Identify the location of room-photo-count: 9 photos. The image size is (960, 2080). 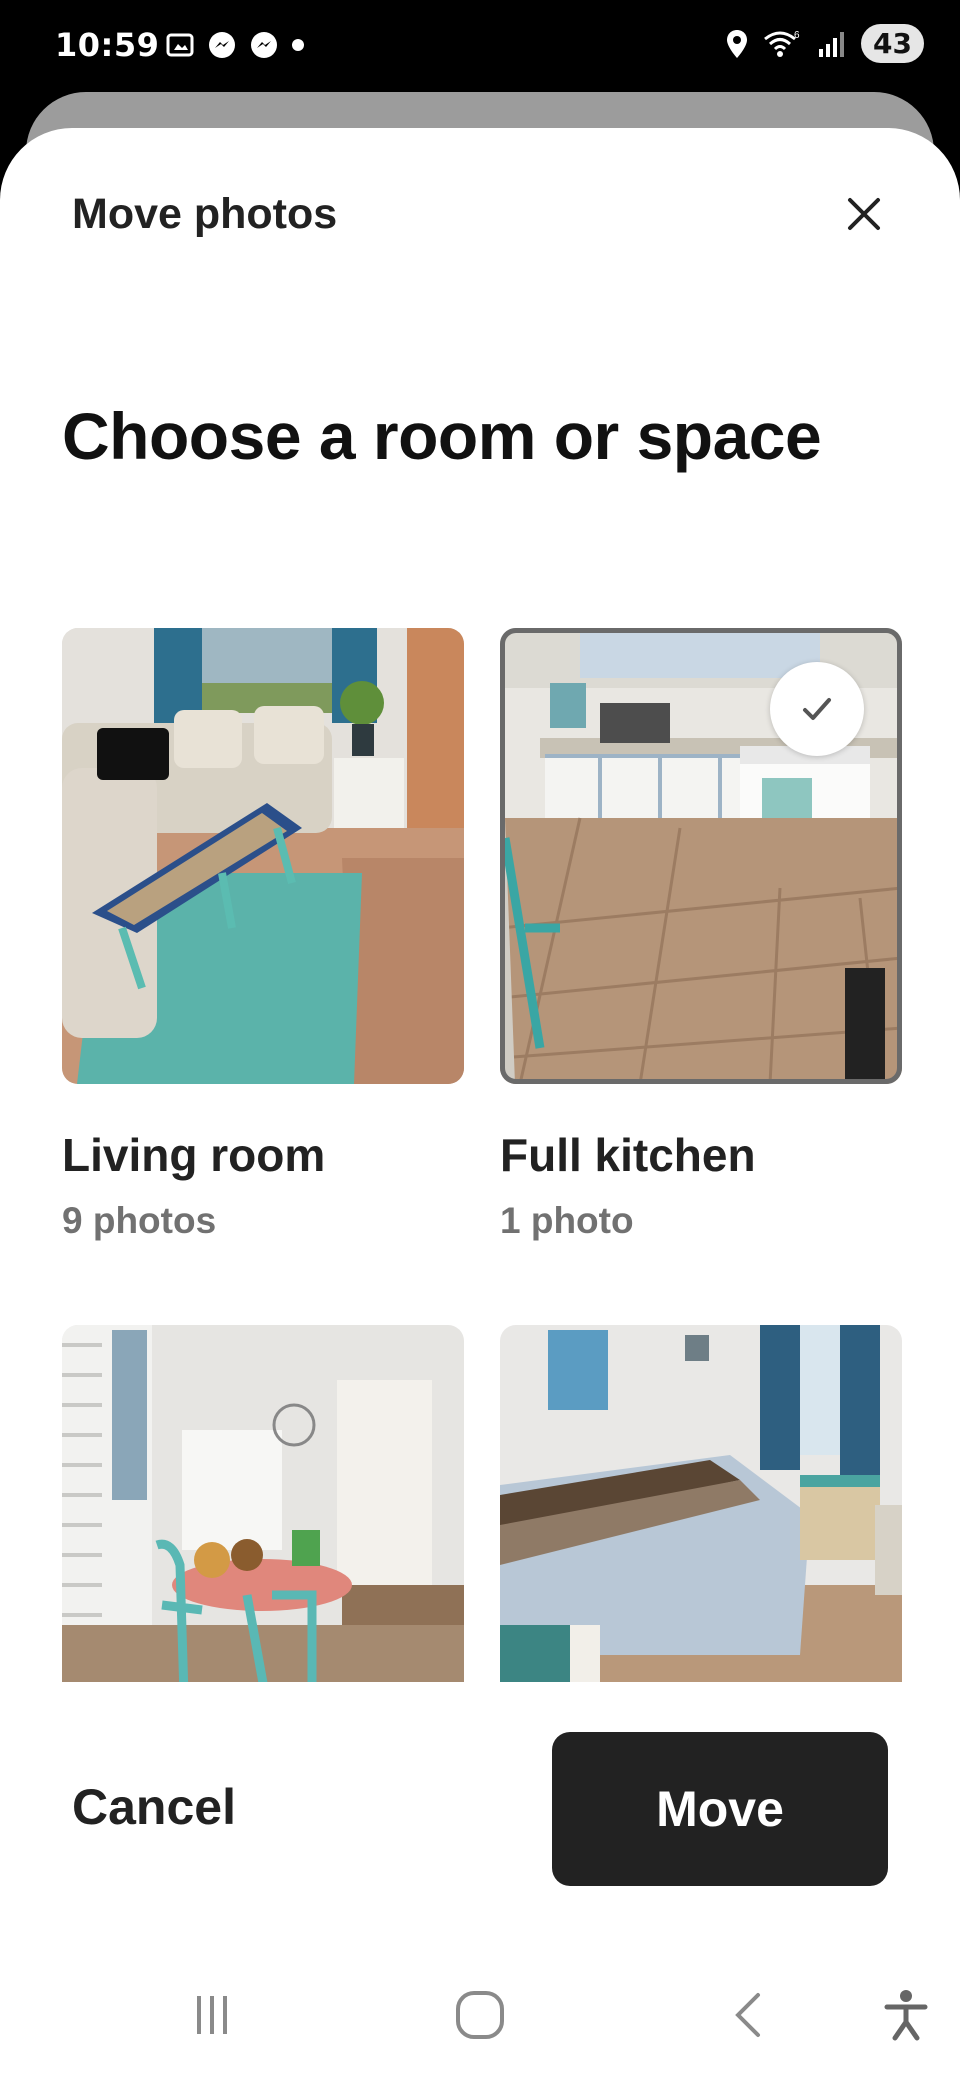
(139, 1220).